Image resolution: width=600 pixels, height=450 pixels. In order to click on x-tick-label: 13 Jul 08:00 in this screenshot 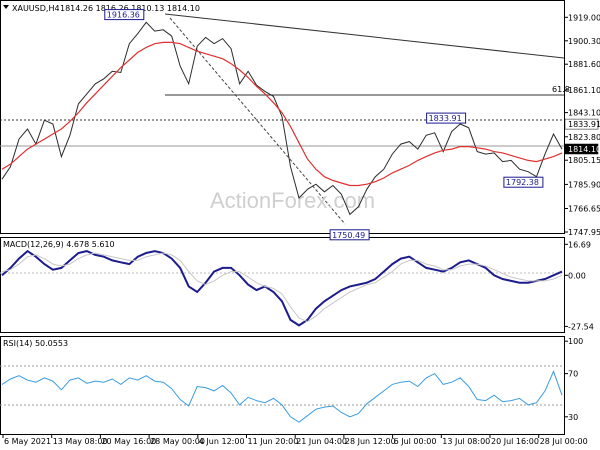, I will do `click(466, 441)`.